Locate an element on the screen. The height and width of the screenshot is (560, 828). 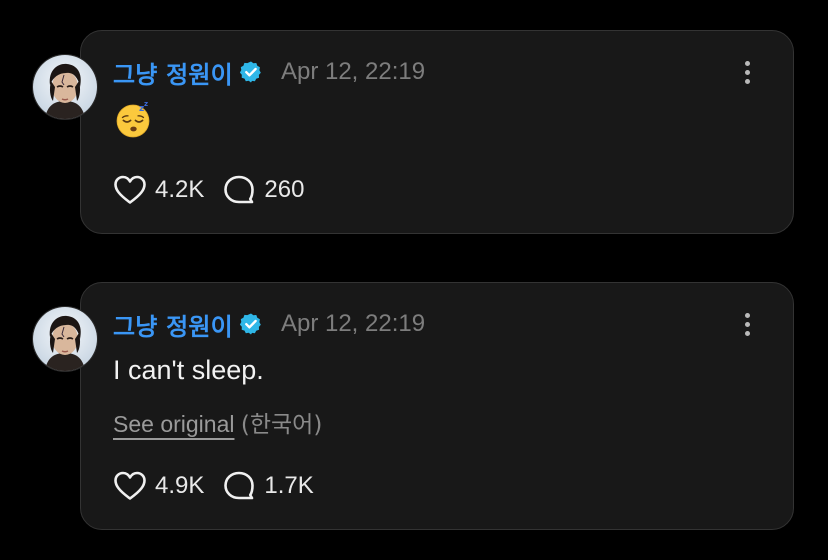
translation-note: See original (한국어) is located at coordinates (217, 422).